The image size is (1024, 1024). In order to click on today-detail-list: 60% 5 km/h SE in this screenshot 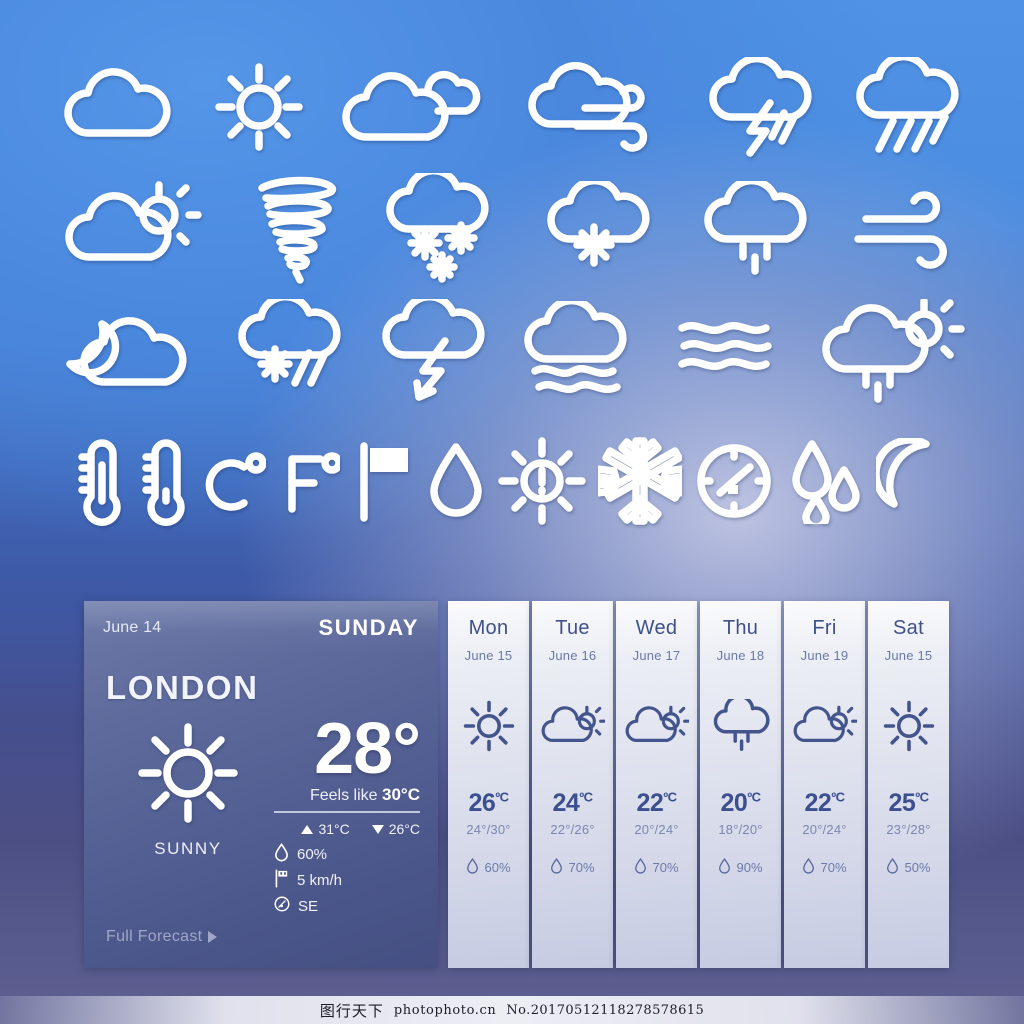, I will do `click(347, 882)`.